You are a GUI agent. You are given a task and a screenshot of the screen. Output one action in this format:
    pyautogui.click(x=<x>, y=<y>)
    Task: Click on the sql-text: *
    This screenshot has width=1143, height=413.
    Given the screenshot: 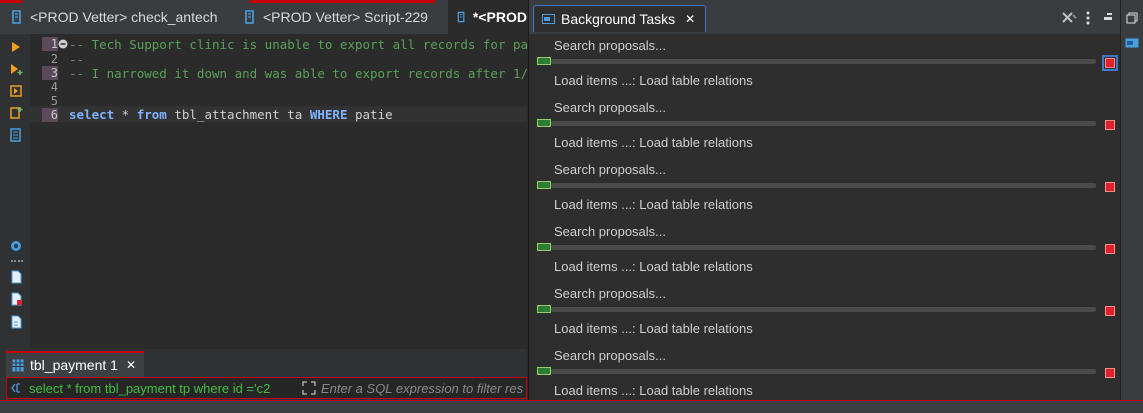 What is the action you would take?
    pyautogui.click(x=125, y=114)
    